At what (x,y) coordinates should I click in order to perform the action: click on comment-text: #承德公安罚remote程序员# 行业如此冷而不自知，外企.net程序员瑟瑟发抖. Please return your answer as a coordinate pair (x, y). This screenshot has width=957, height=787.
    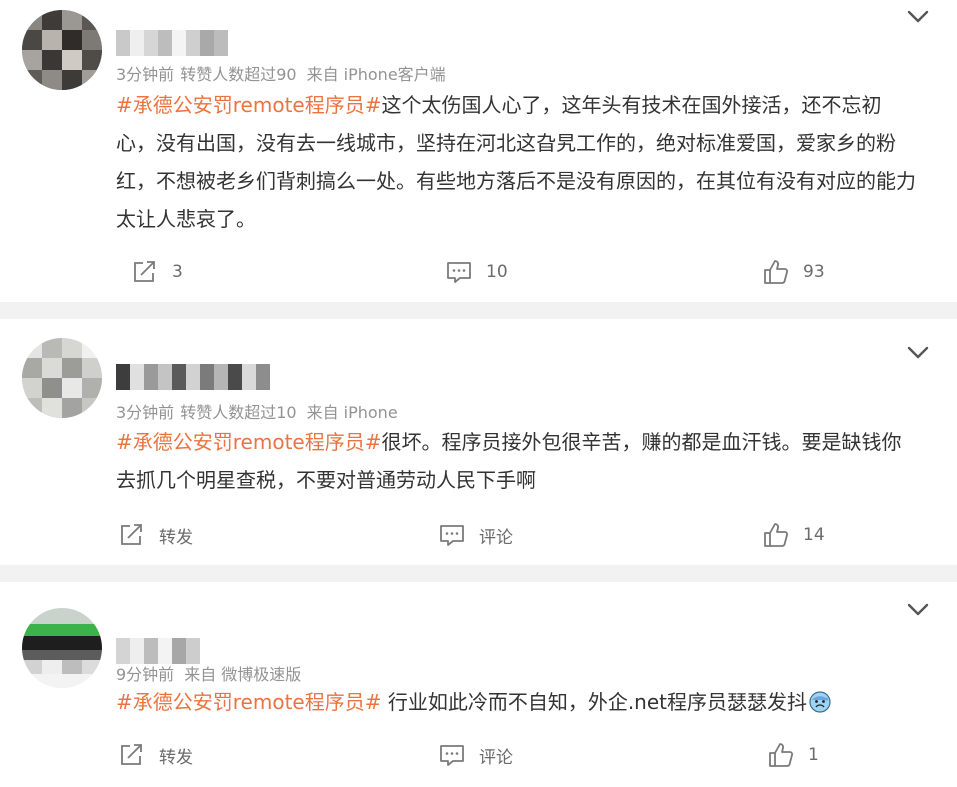
    Looking at the image, I should click on (516, 702).